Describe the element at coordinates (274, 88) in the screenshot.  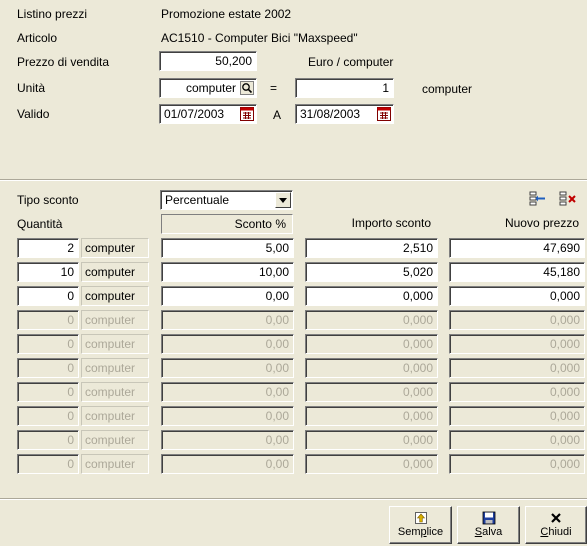
I see `equals-sign: =` at that location.